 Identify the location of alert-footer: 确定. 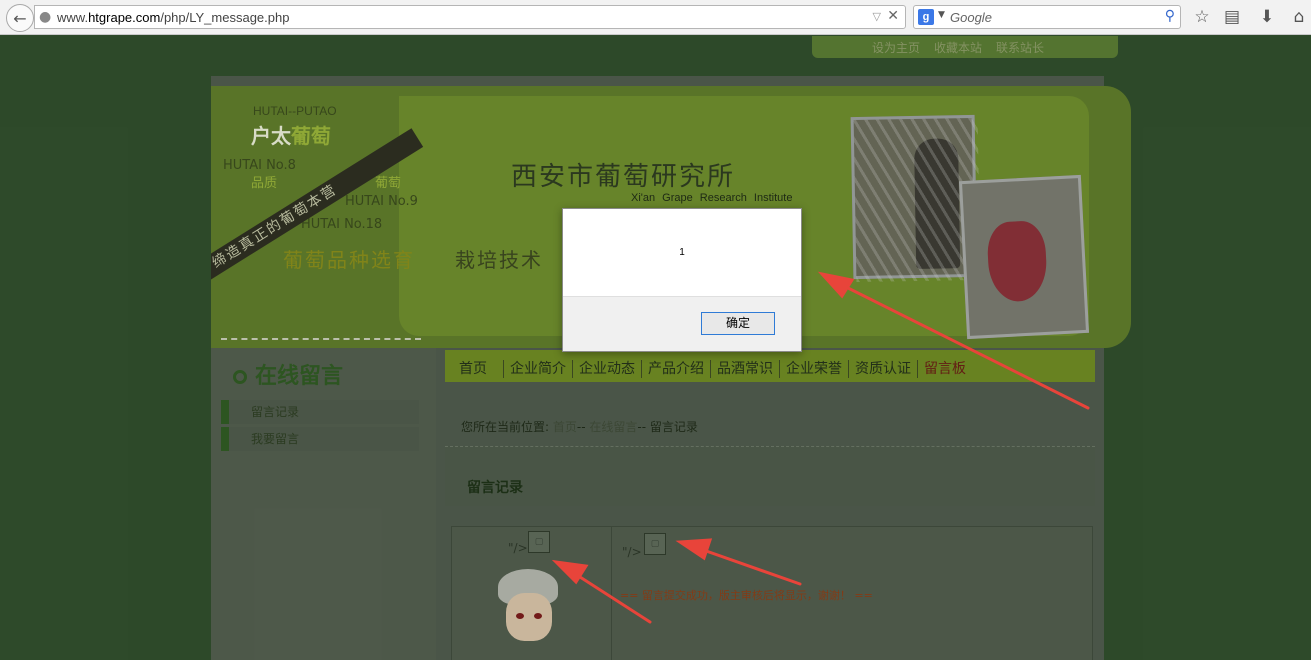
(682, 323).